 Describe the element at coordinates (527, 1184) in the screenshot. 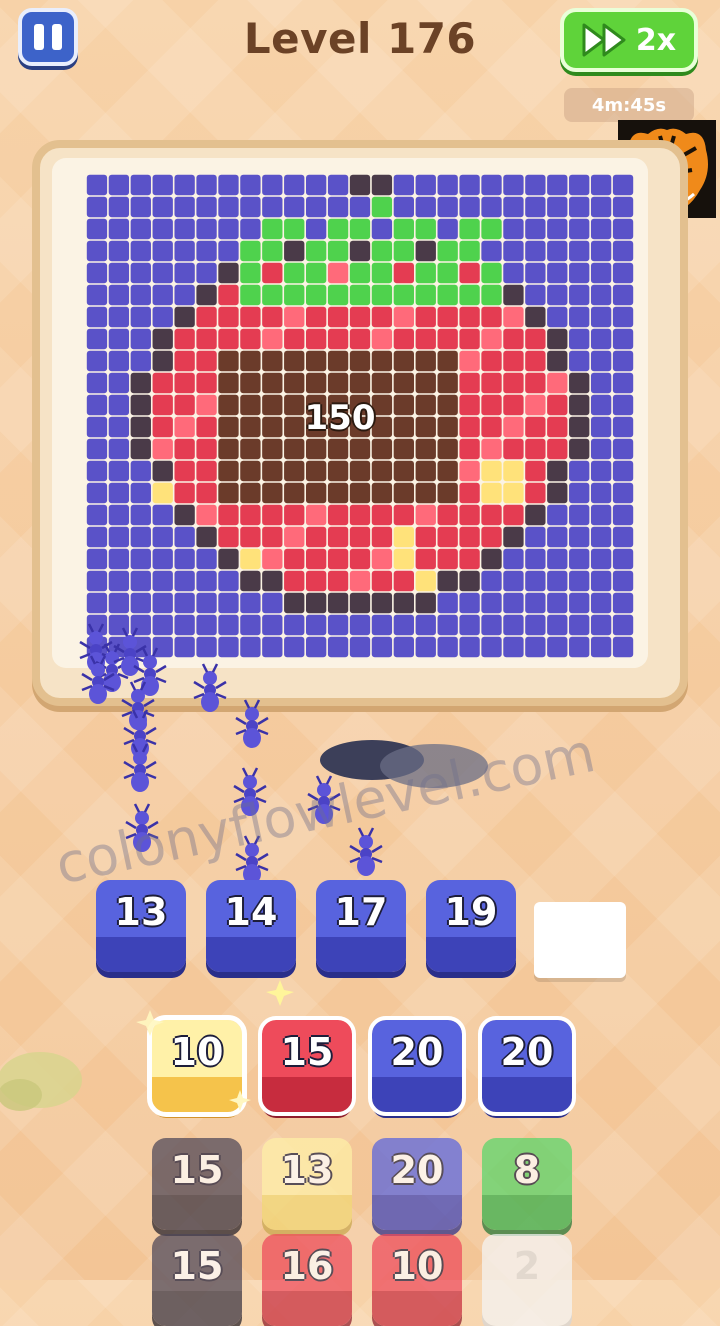

I see `tray-tile: 8` at that location.